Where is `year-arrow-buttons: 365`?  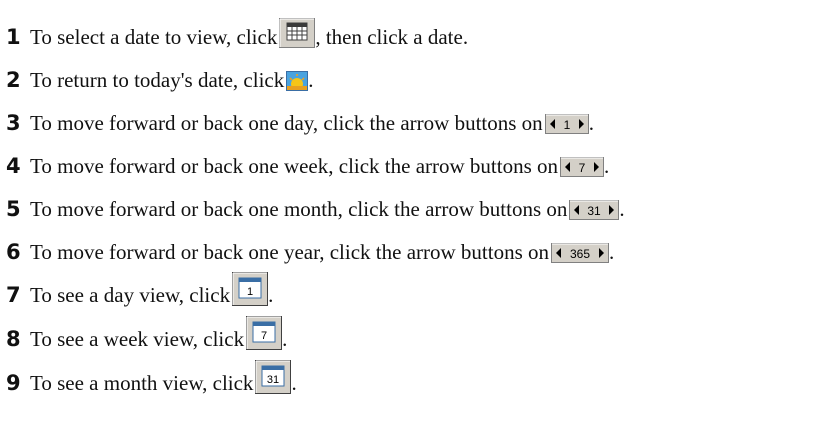
year-arrow-buttons: 365 is located at coordinates (580, 253).